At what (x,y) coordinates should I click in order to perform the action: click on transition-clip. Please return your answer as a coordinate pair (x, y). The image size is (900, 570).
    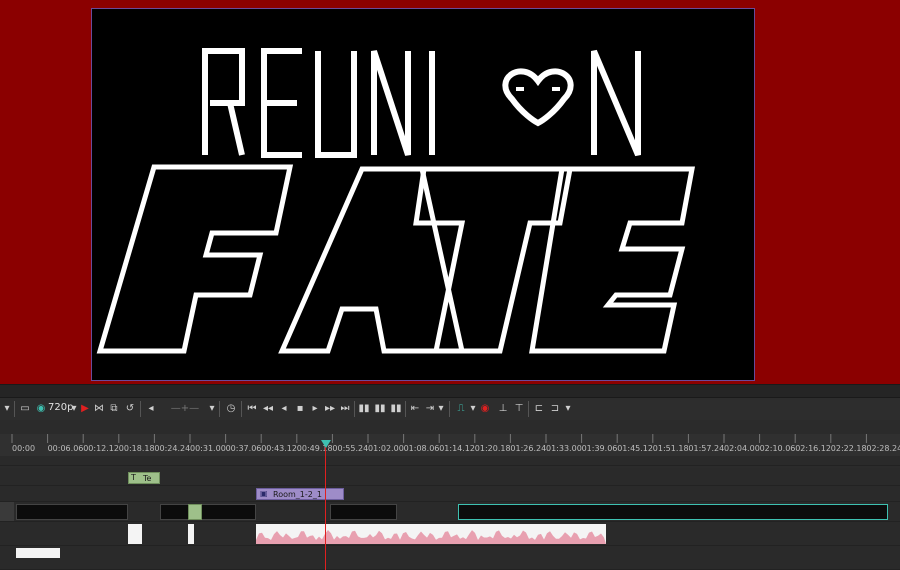
    Looking at the image, I should click on (195, 512).